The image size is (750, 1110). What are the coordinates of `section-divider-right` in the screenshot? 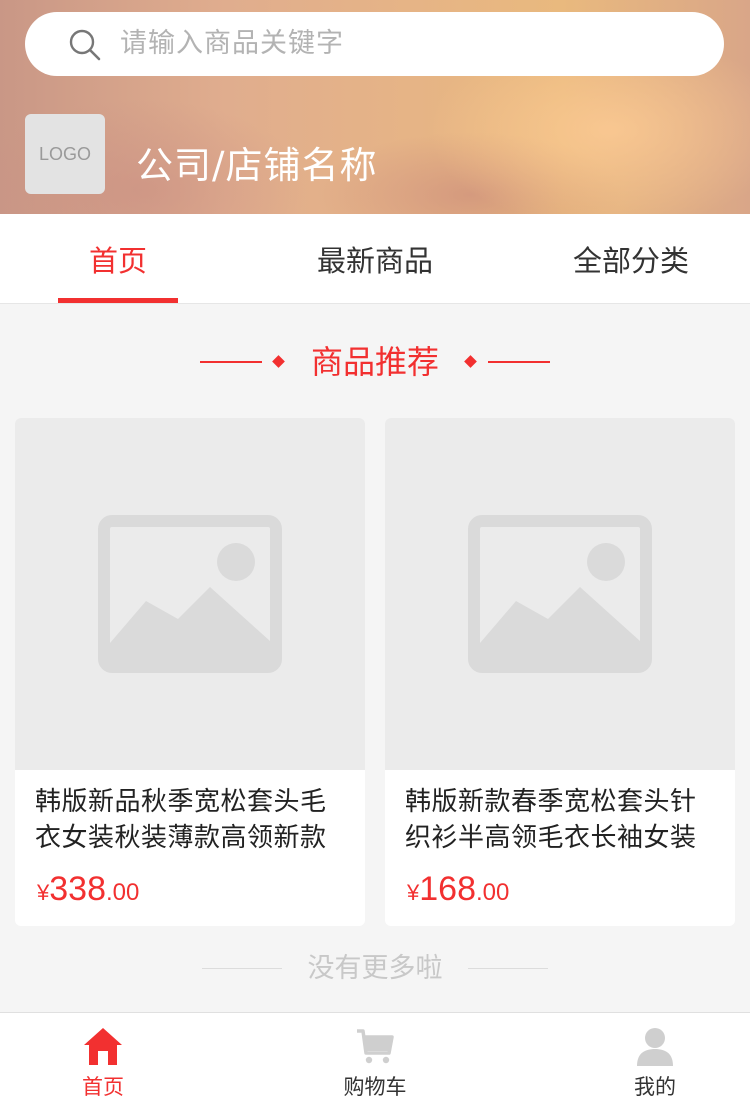 It's located at (519, 362).